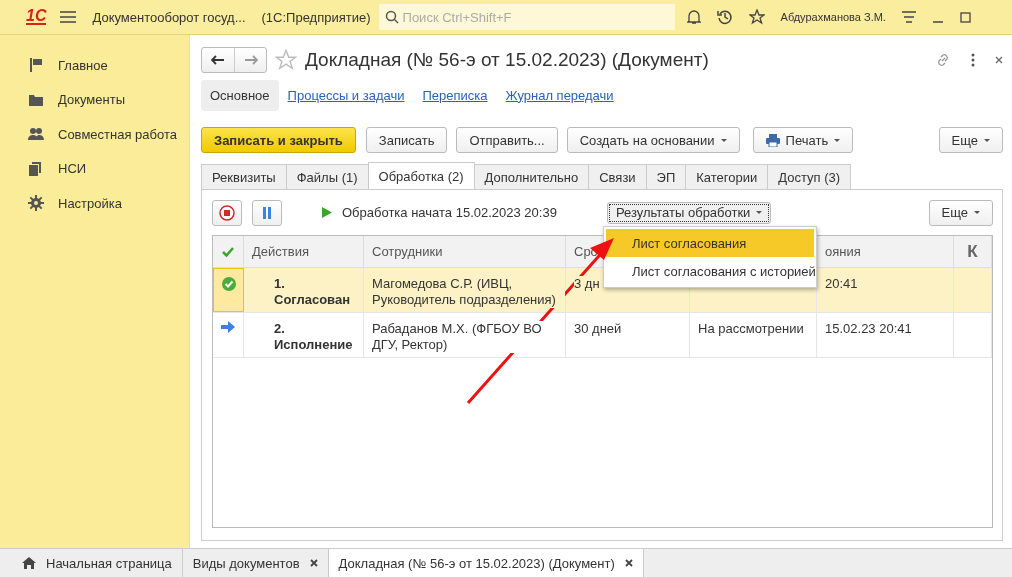  Describe the element at coordinates (587, 284) in the screenshot. I see `table-cell: 3 дн` at that location.